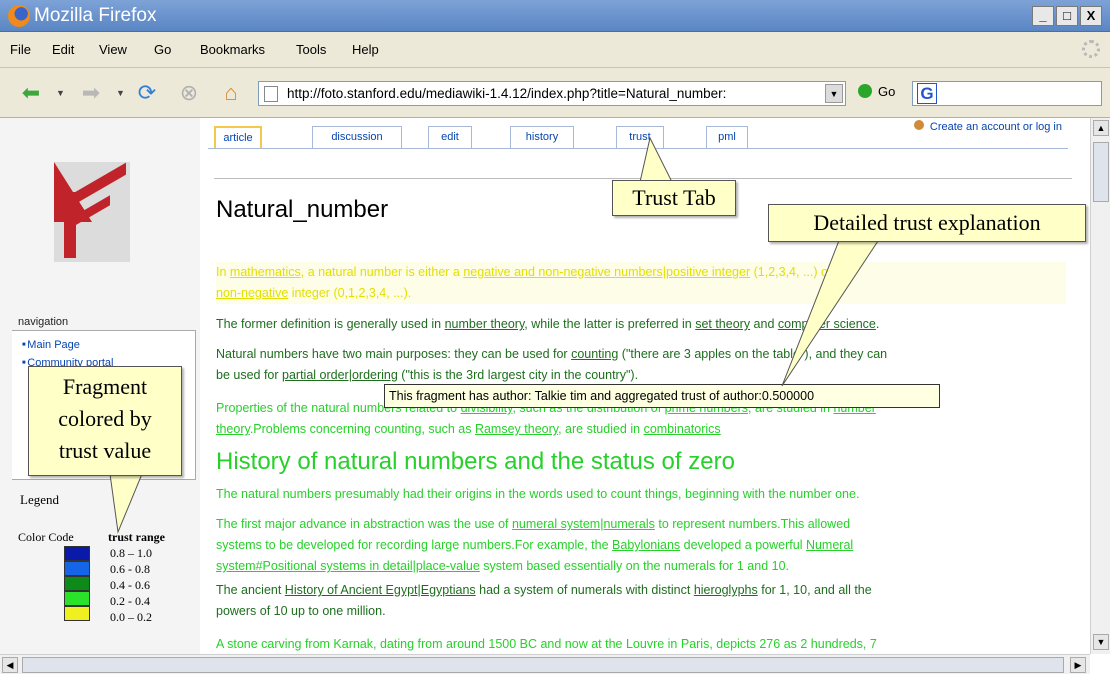 Image resolution: width=1110 pixels, height=677 pixels. I want to click on legend-trust-range-label: trust range, so click(136, 537).